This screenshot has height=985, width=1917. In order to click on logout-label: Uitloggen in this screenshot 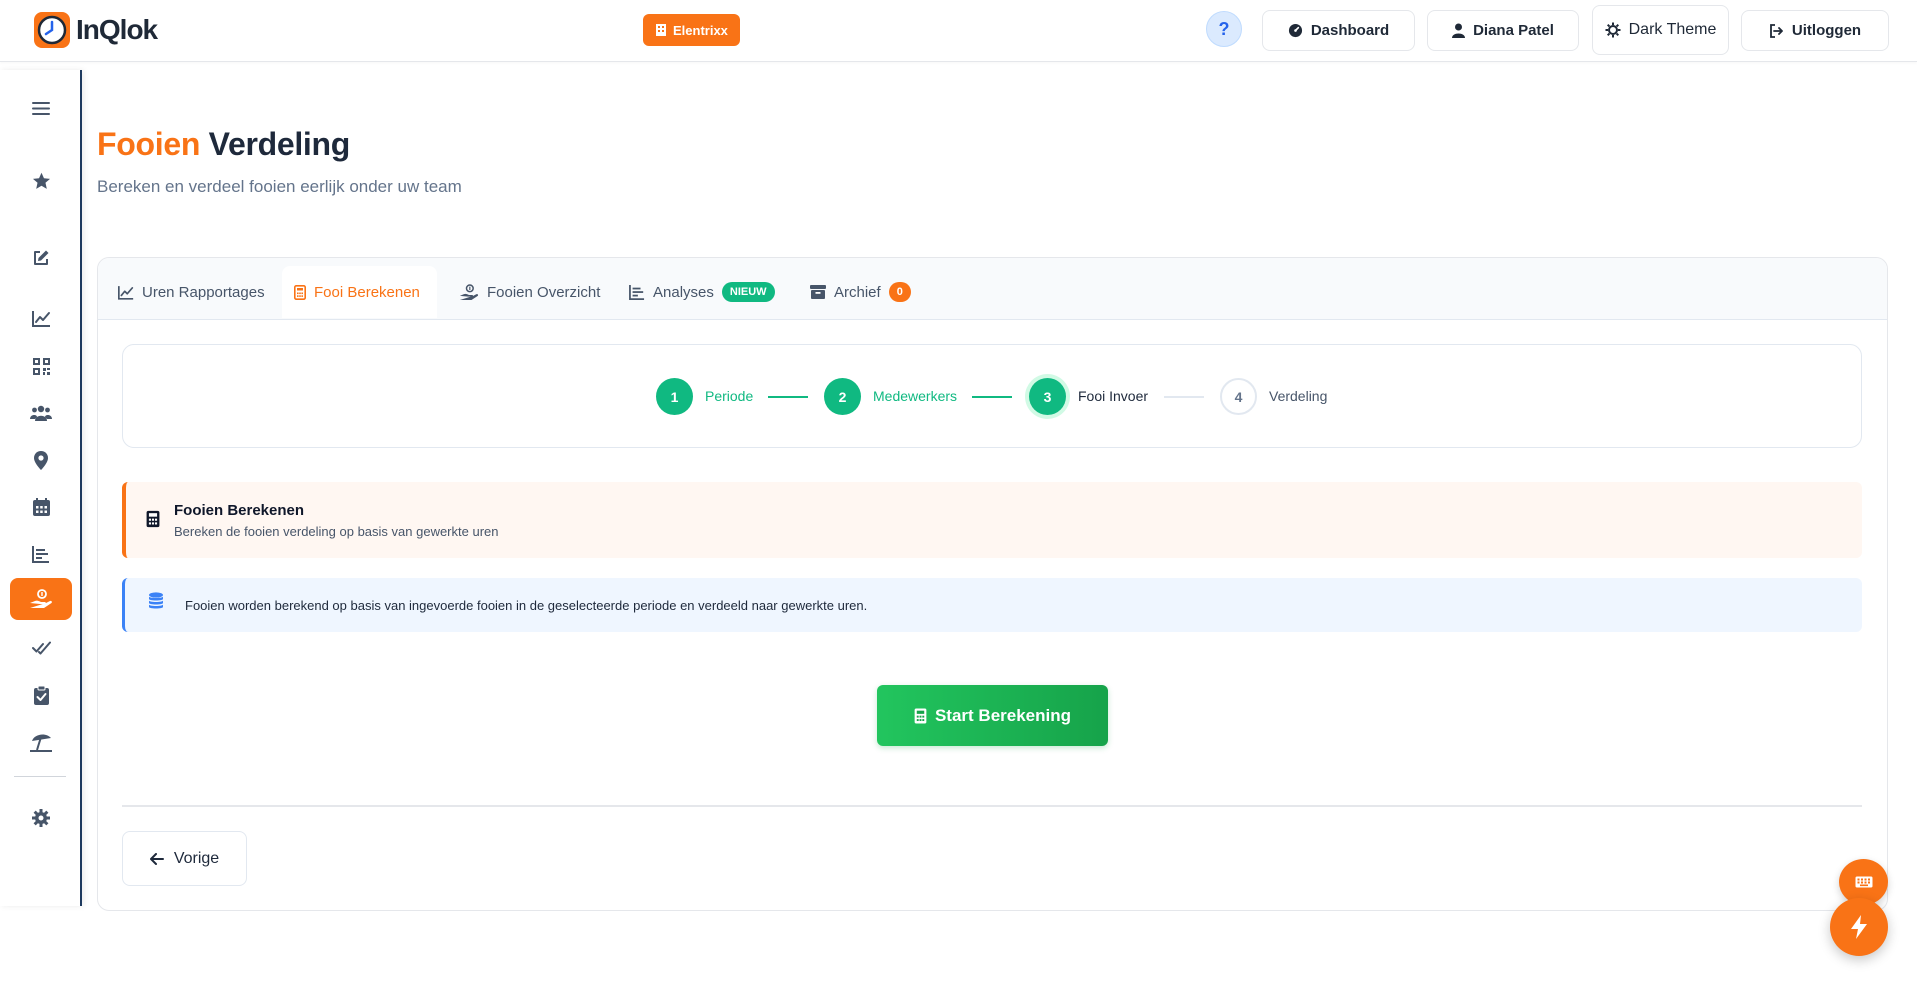, I will do `click(1826, 30)`.